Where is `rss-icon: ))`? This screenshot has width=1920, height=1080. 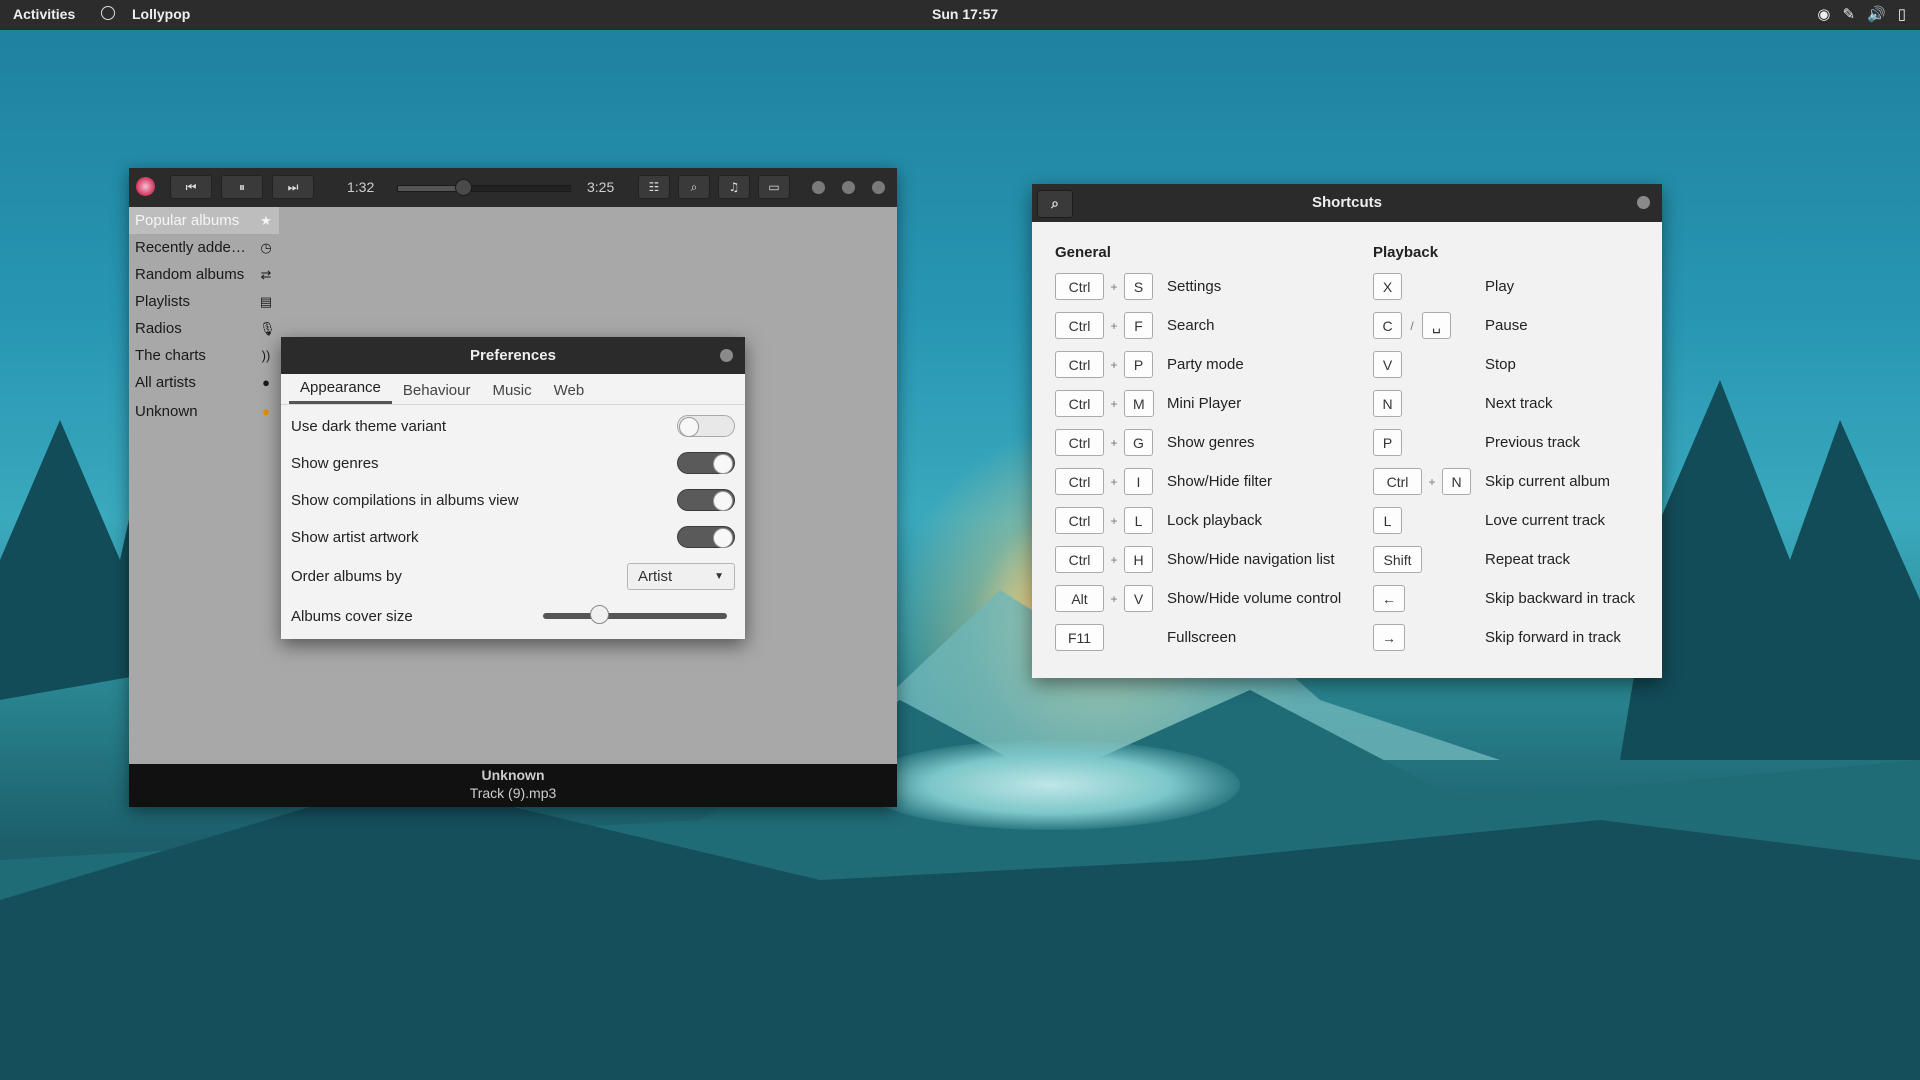
rss-icon: )) is located at coordinates (266, 355).